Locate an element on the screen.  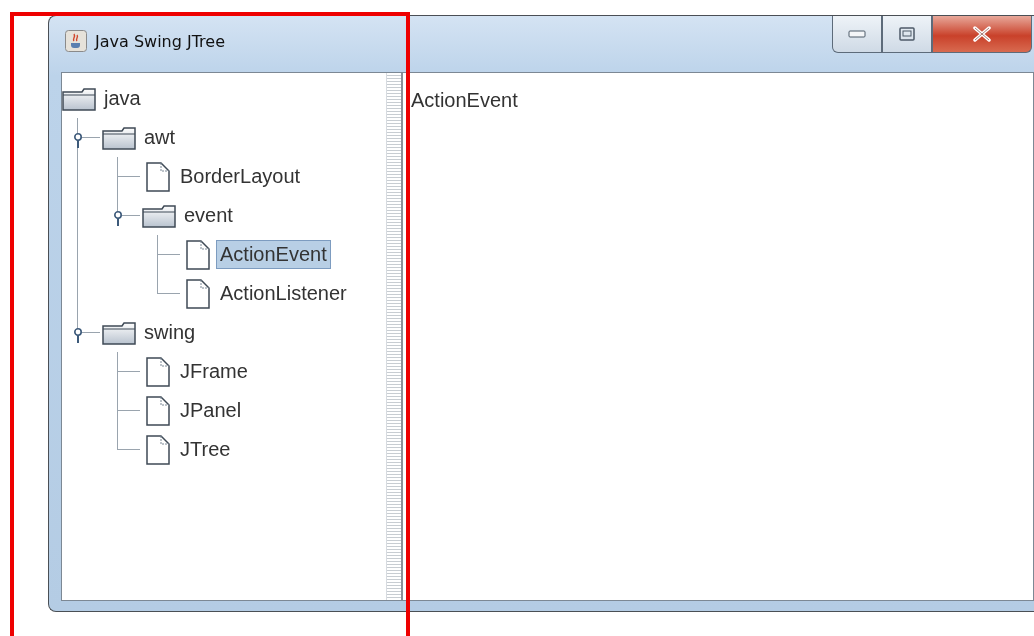
tree-node: swing is located at coordinates (170, 332).